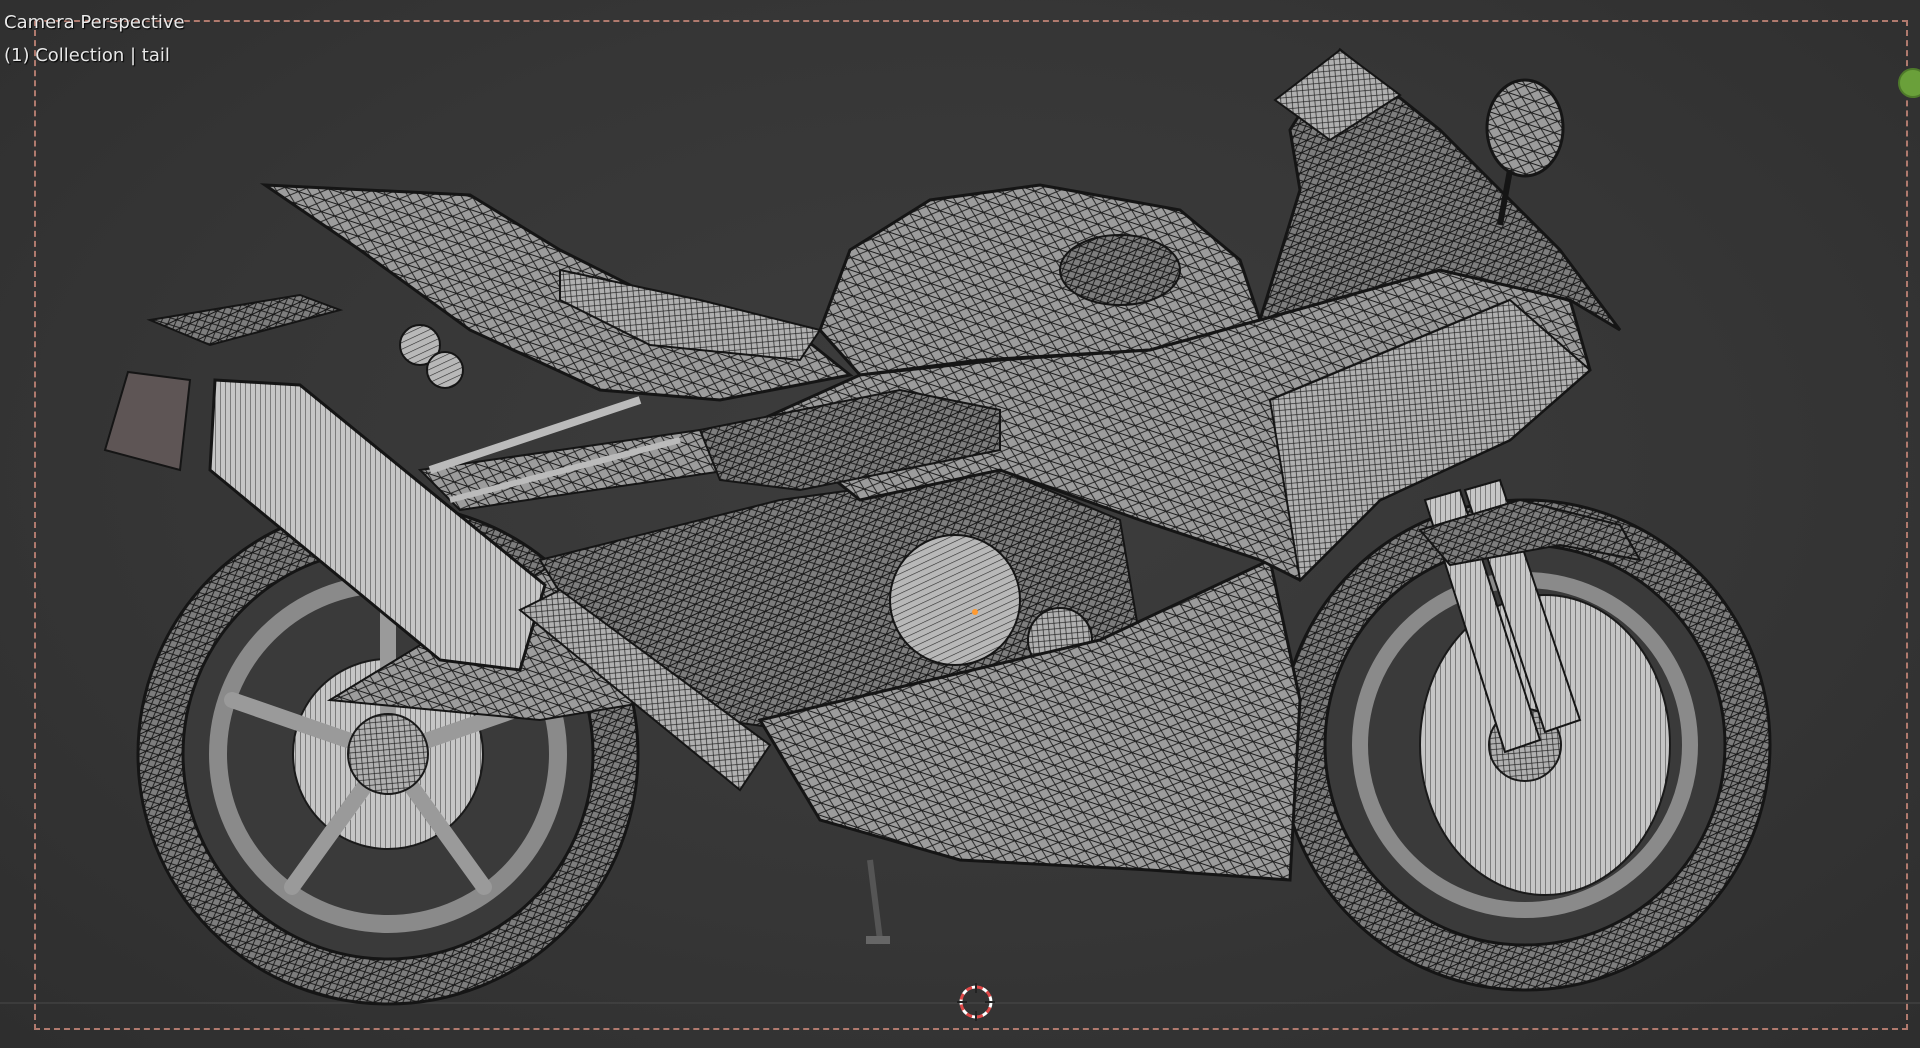  Describe the element at coordinates (94, 22) in the screenshot. I see `view-label: Camera Perspective` at that location.